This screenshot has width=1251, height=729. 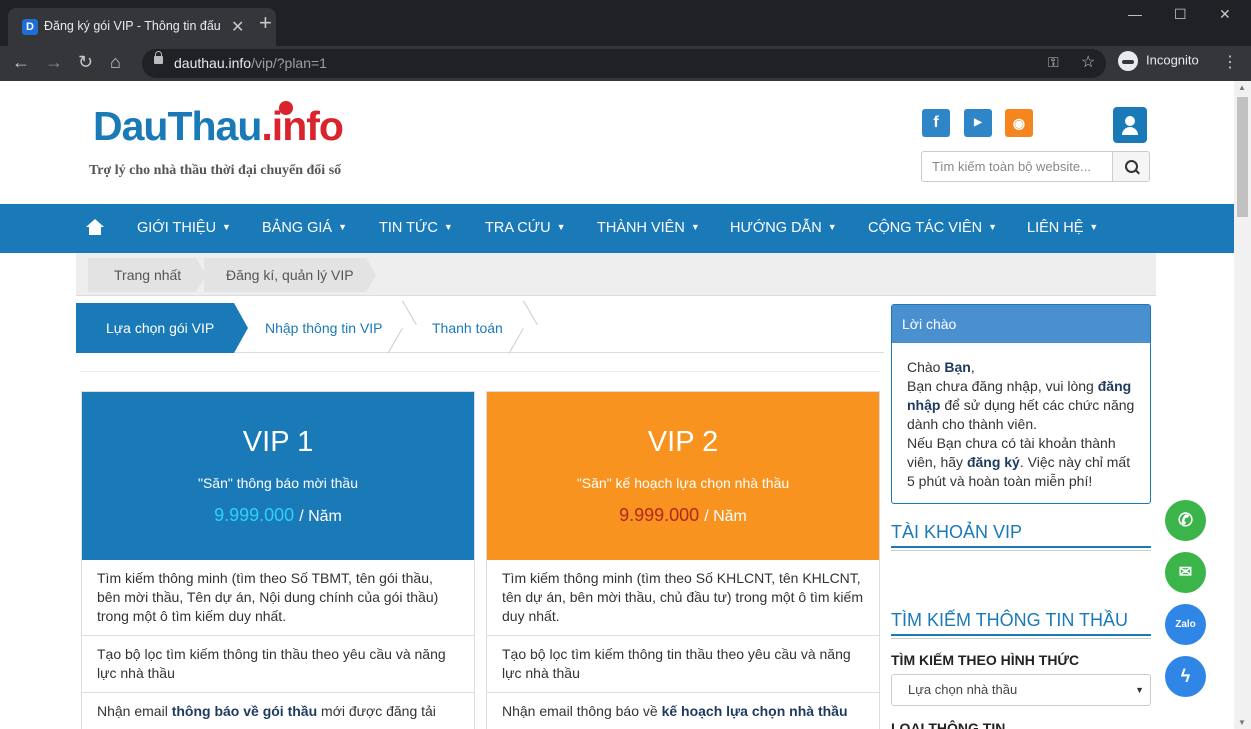 What do you see at coordinates (250, 63) in the screenshot?
I see `url-text: dauthau.info/vip/?plan=1` at bounding box center [250, 63].